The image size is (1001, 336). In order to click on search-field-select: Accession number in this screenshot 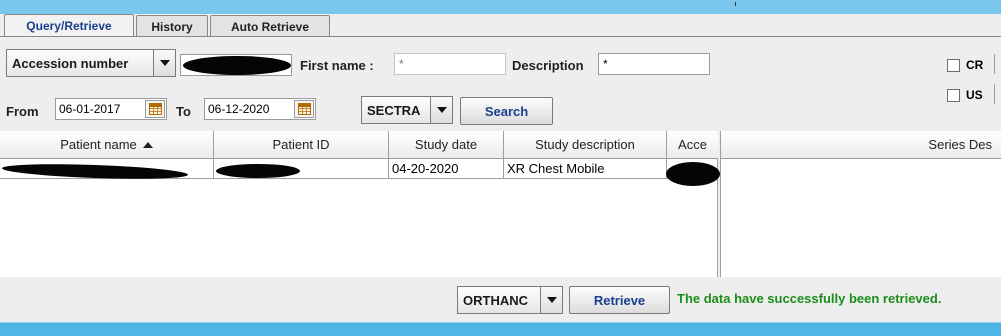, I will do `click(91, 63)`.